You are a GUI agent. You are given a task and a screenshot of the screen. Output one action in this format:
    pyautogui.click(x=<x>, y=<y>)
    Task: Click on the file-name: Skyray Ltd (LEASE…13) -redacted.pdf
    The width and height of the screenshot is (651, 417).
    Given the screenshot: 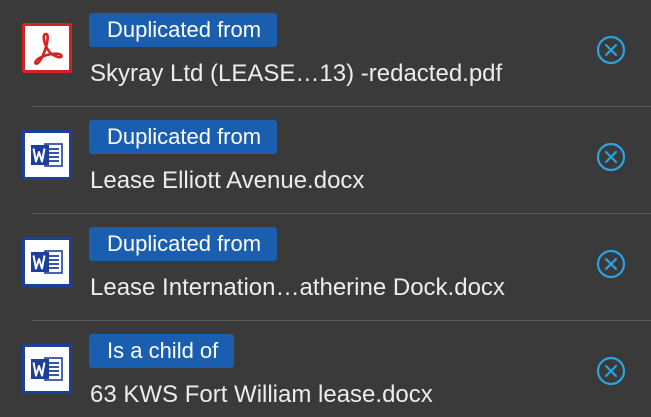 What is the action you would take?
    pyautogui.click(x=296, y=74)
    